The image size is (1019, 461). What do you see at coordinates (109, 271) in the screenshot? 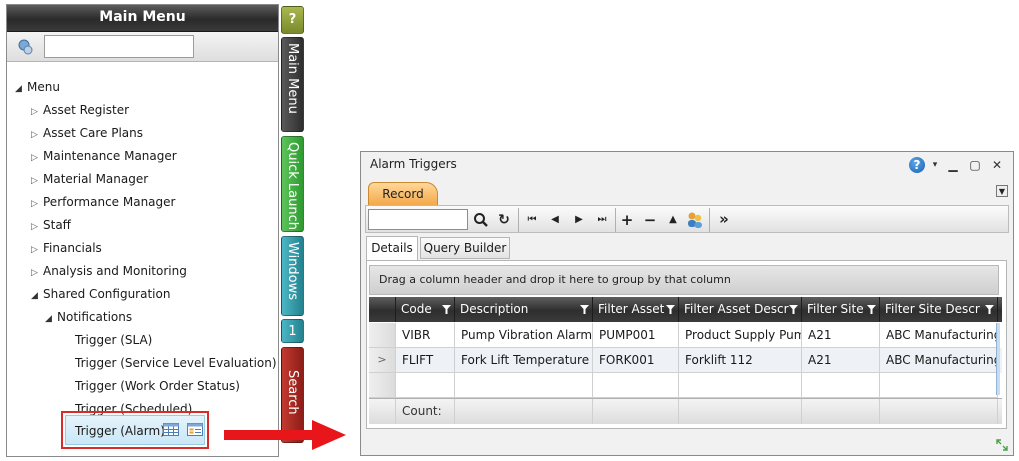
I see `tree-item-analysis-monitoring: ▷ Analysis and Monitoring` at bounding box center [109, 271].